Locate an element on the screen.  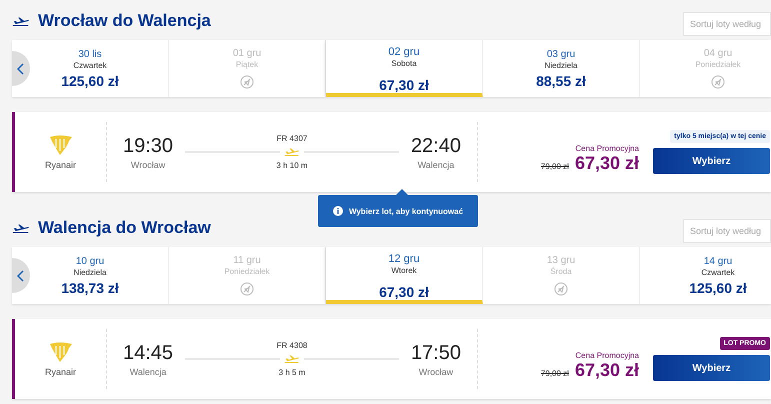
arrival-city: Walencja is located at coordinates (436, 165).